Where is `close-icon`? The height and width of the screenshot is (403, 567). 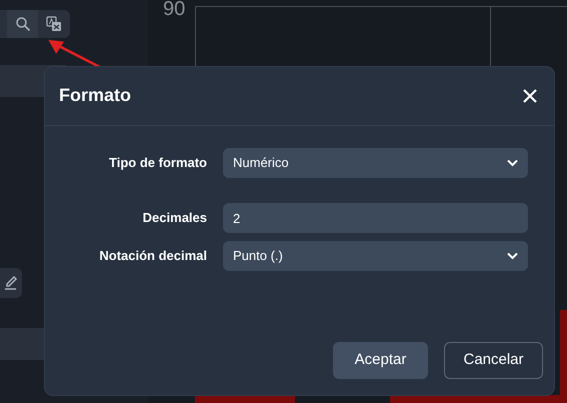 close-icon is located at coordinates (530, 96).